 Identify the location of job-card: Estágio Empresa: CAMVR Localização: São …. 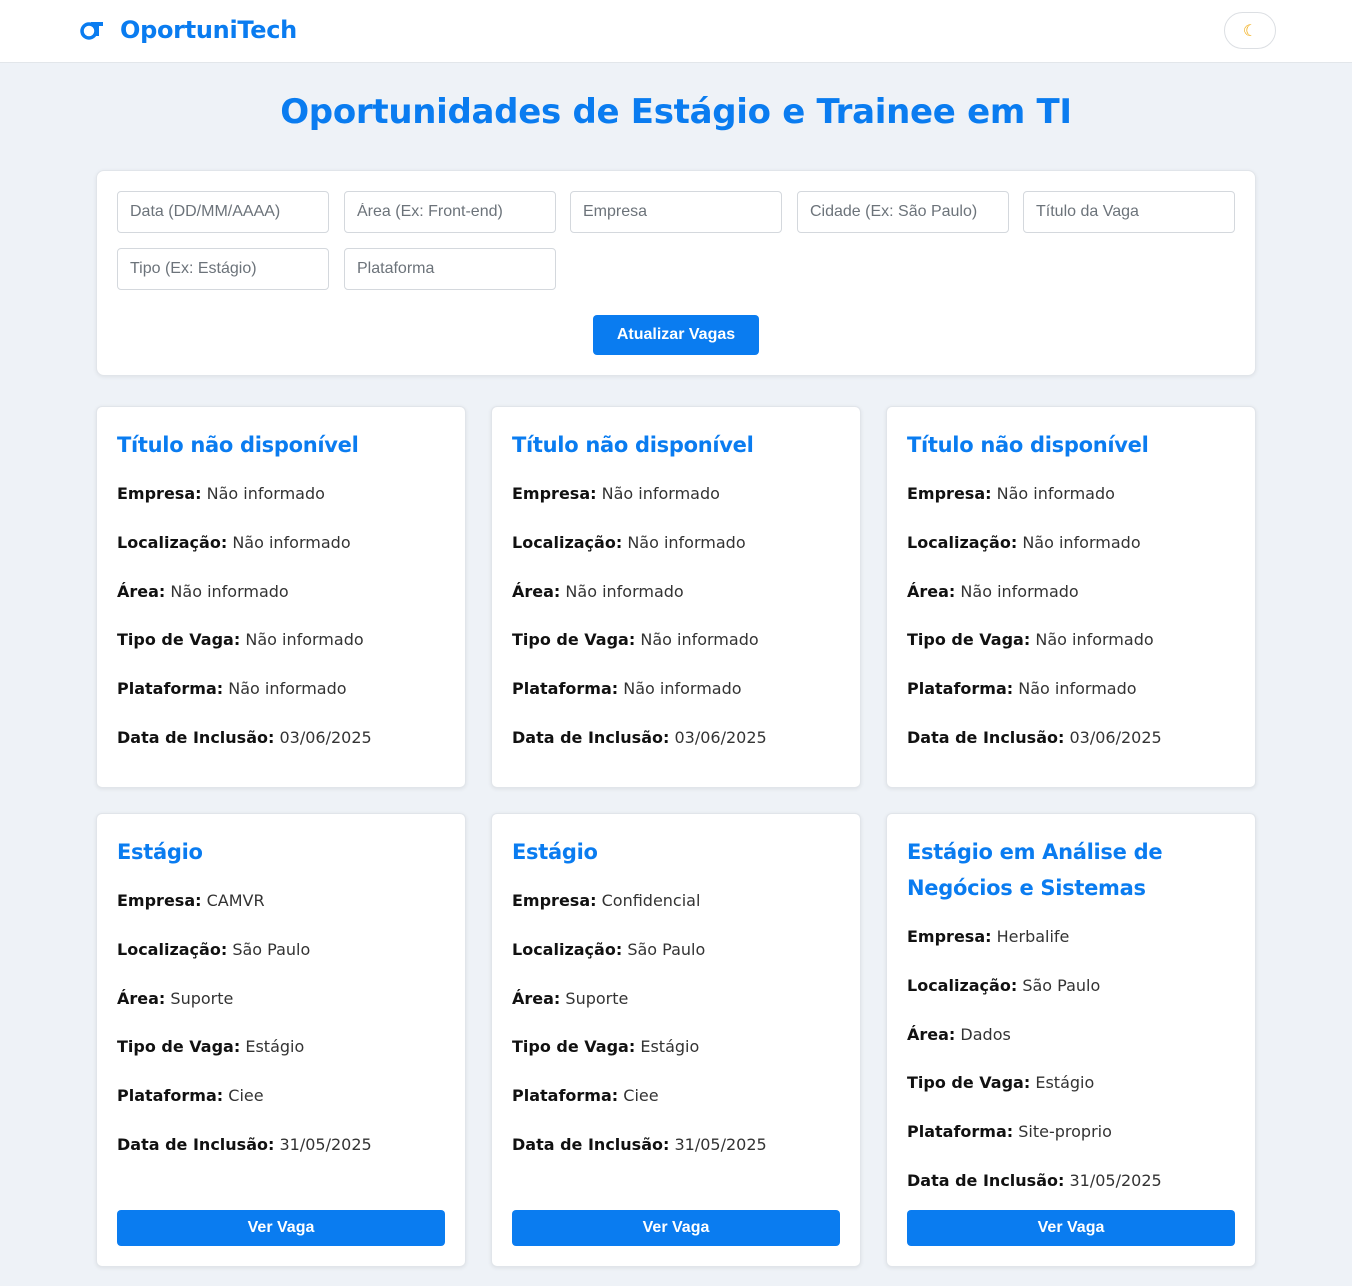
(281, 1040).